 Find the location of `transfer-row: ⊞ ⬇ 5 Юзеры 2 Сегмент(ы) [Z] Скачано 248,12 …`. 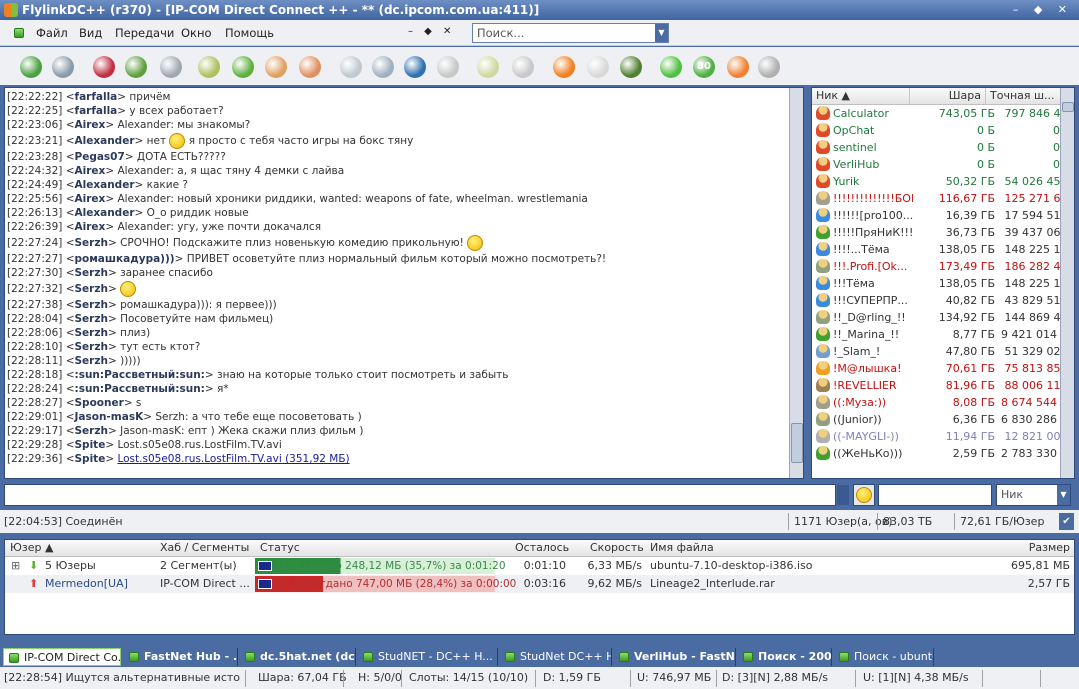

transfer-row: ⊞ ⬇ 5 Юзеры 2 Сегмент(ы) [Z] Скачано 248,12 … is located at coordinates (539, 566).